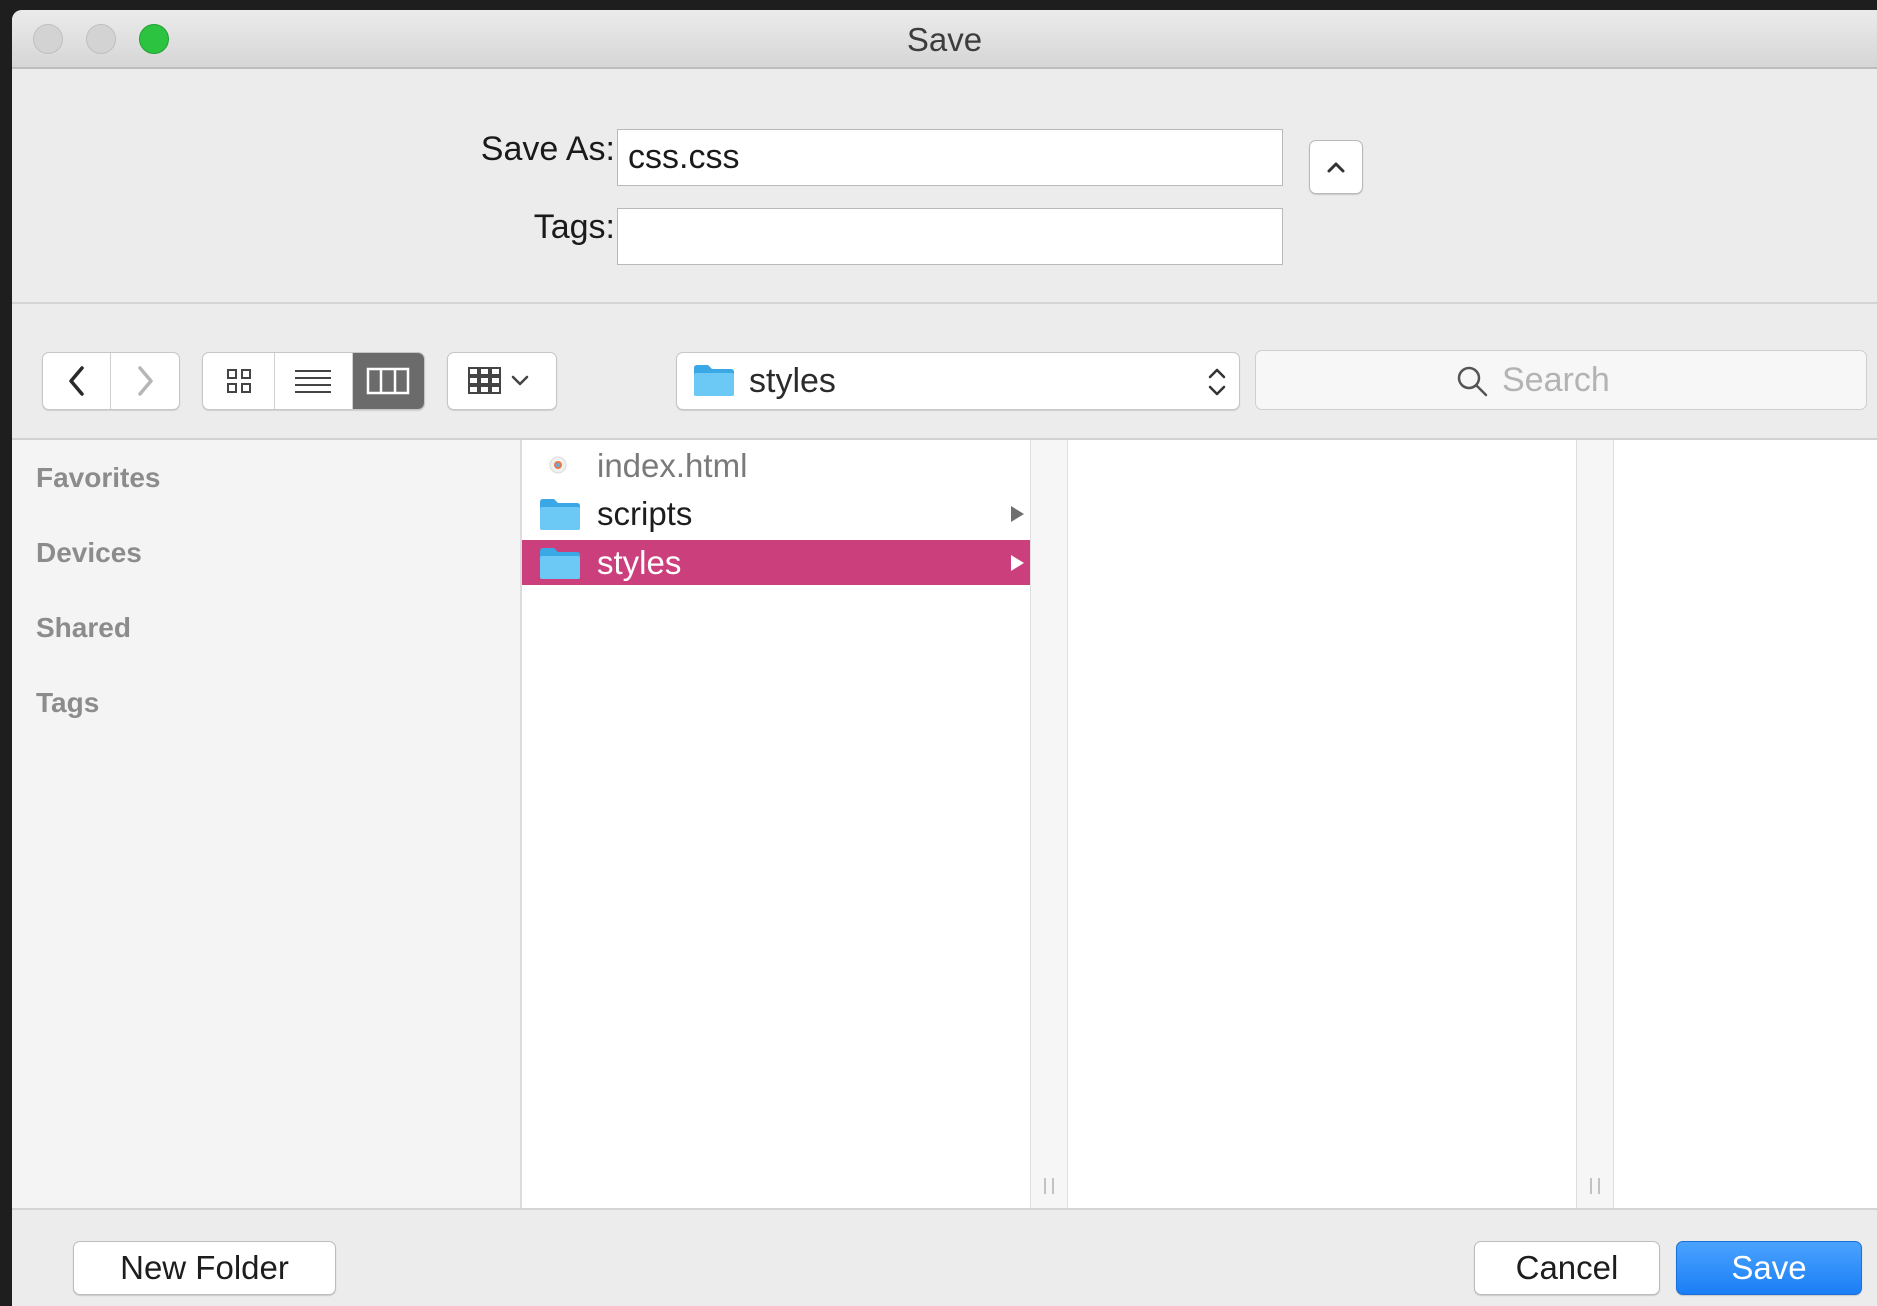  Describe the element at coordinates (950, 157) in the screenshot. I see `save-as-field` at that location.